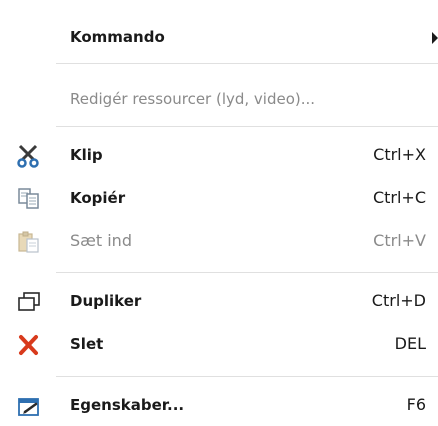 Image resolution: width=438 pixels, height=426 pixels. I want to click on menu-item-label: Dupliker, so click(106, 301).